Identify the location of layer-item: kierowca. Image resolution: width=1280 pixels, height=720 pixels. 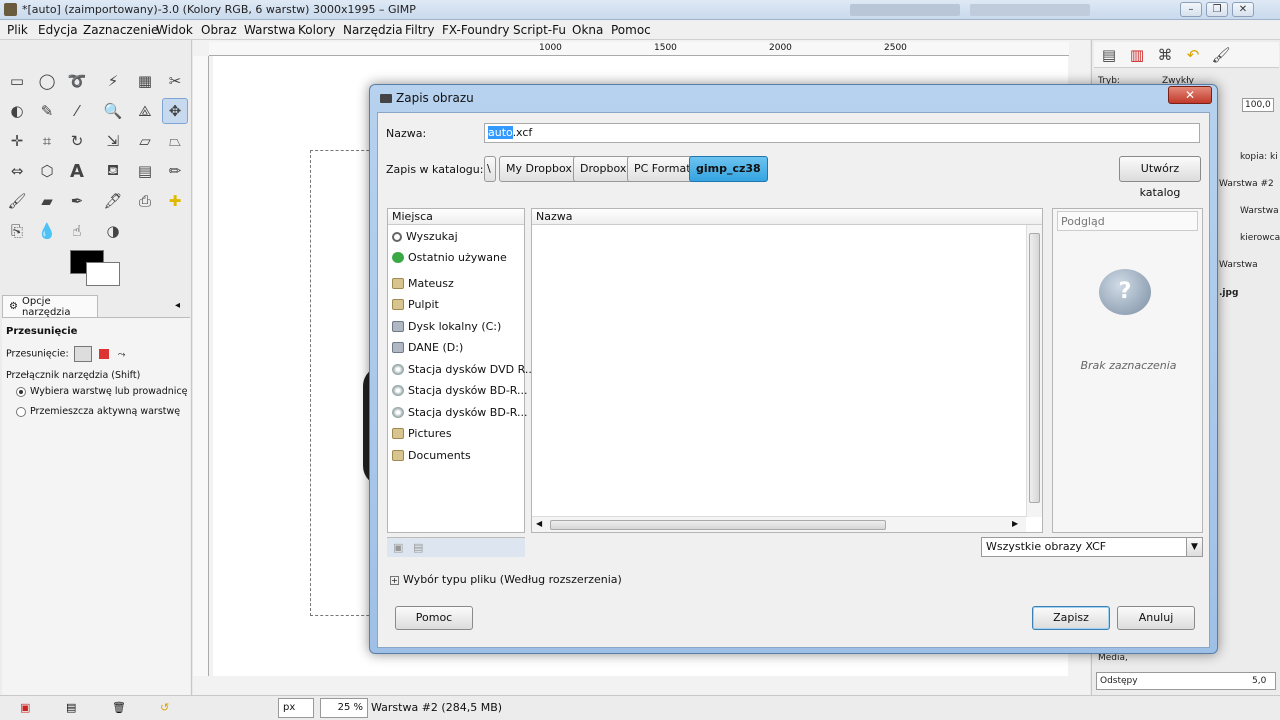
(1260, 238).